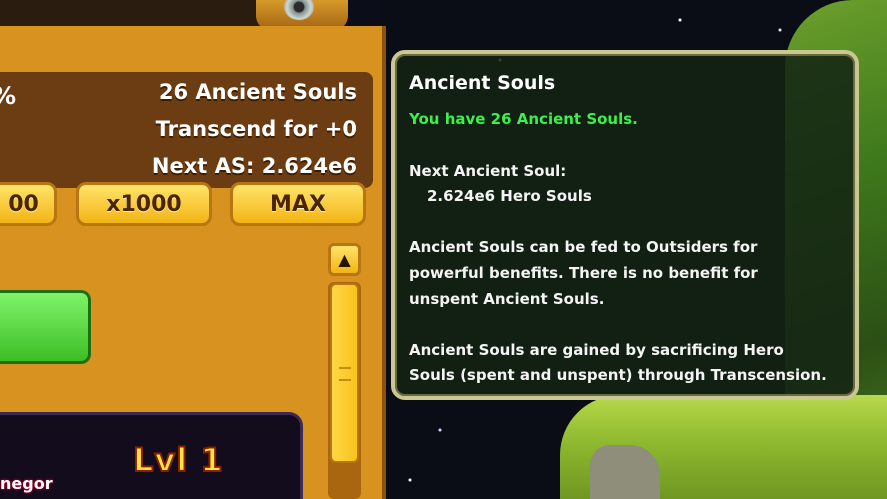  What do you see at coordinates (256, 129) in the screenshot?
I see `transcend-value: Transcend for +0` at bounding box center [256, 129].